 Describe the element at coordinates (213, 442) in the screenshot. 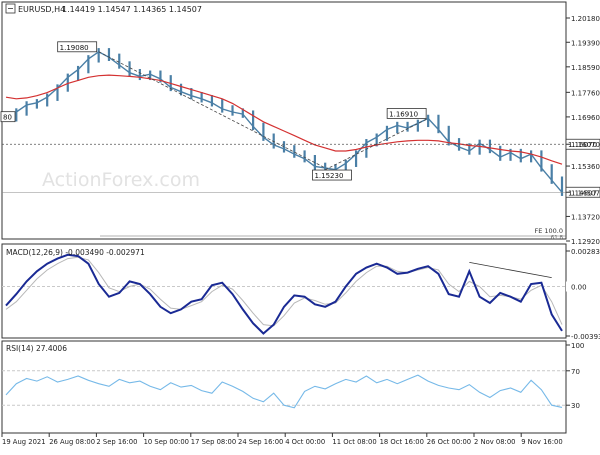

I see `date-tick-label: 17 Sep 08:00` at that location.